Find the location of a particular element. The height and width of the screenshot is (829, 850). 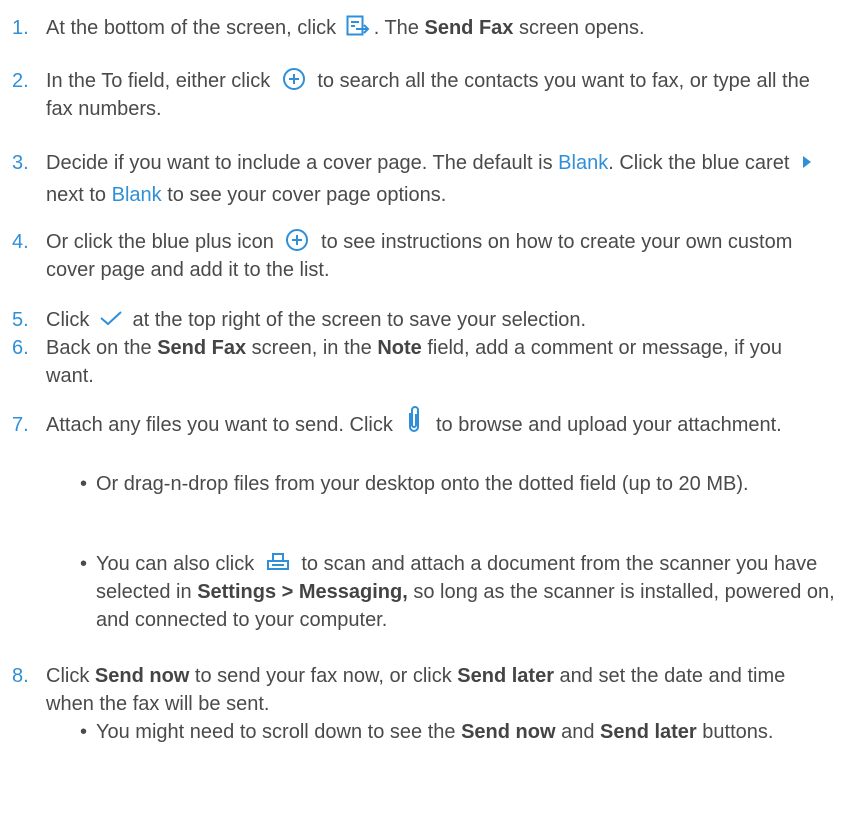

step-text: In the To field, either click is located at coordinates (158, 81).